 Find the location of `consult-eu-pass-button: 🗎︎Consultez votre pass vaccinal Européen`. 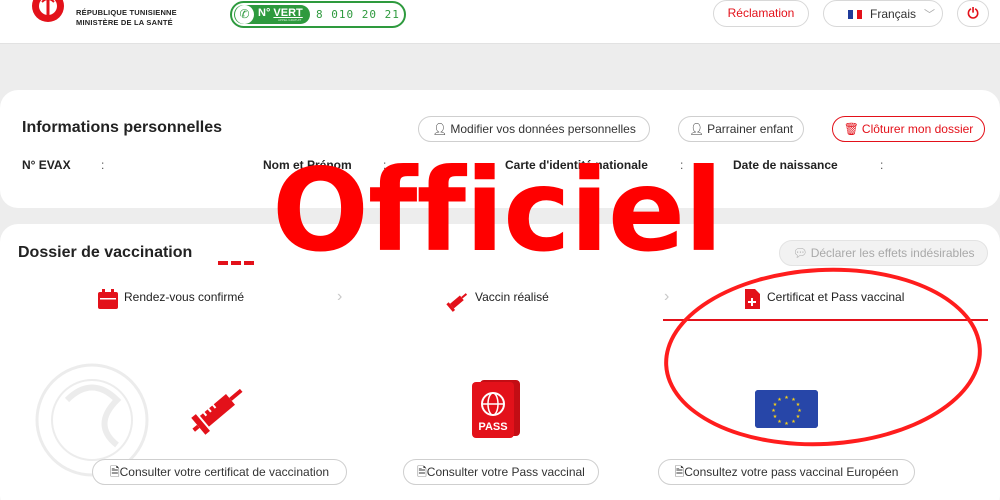

consult-eu-pass-button: 🗎︎Consultez votre pass vaccinal Européen is located at coordinates (786, 472).